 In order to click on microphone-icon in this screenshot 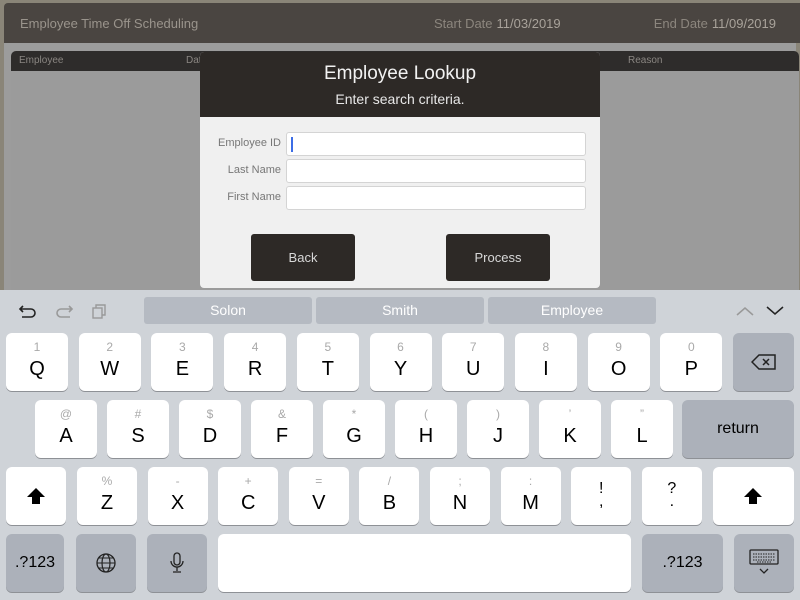, I will do `click(177, 562)`.